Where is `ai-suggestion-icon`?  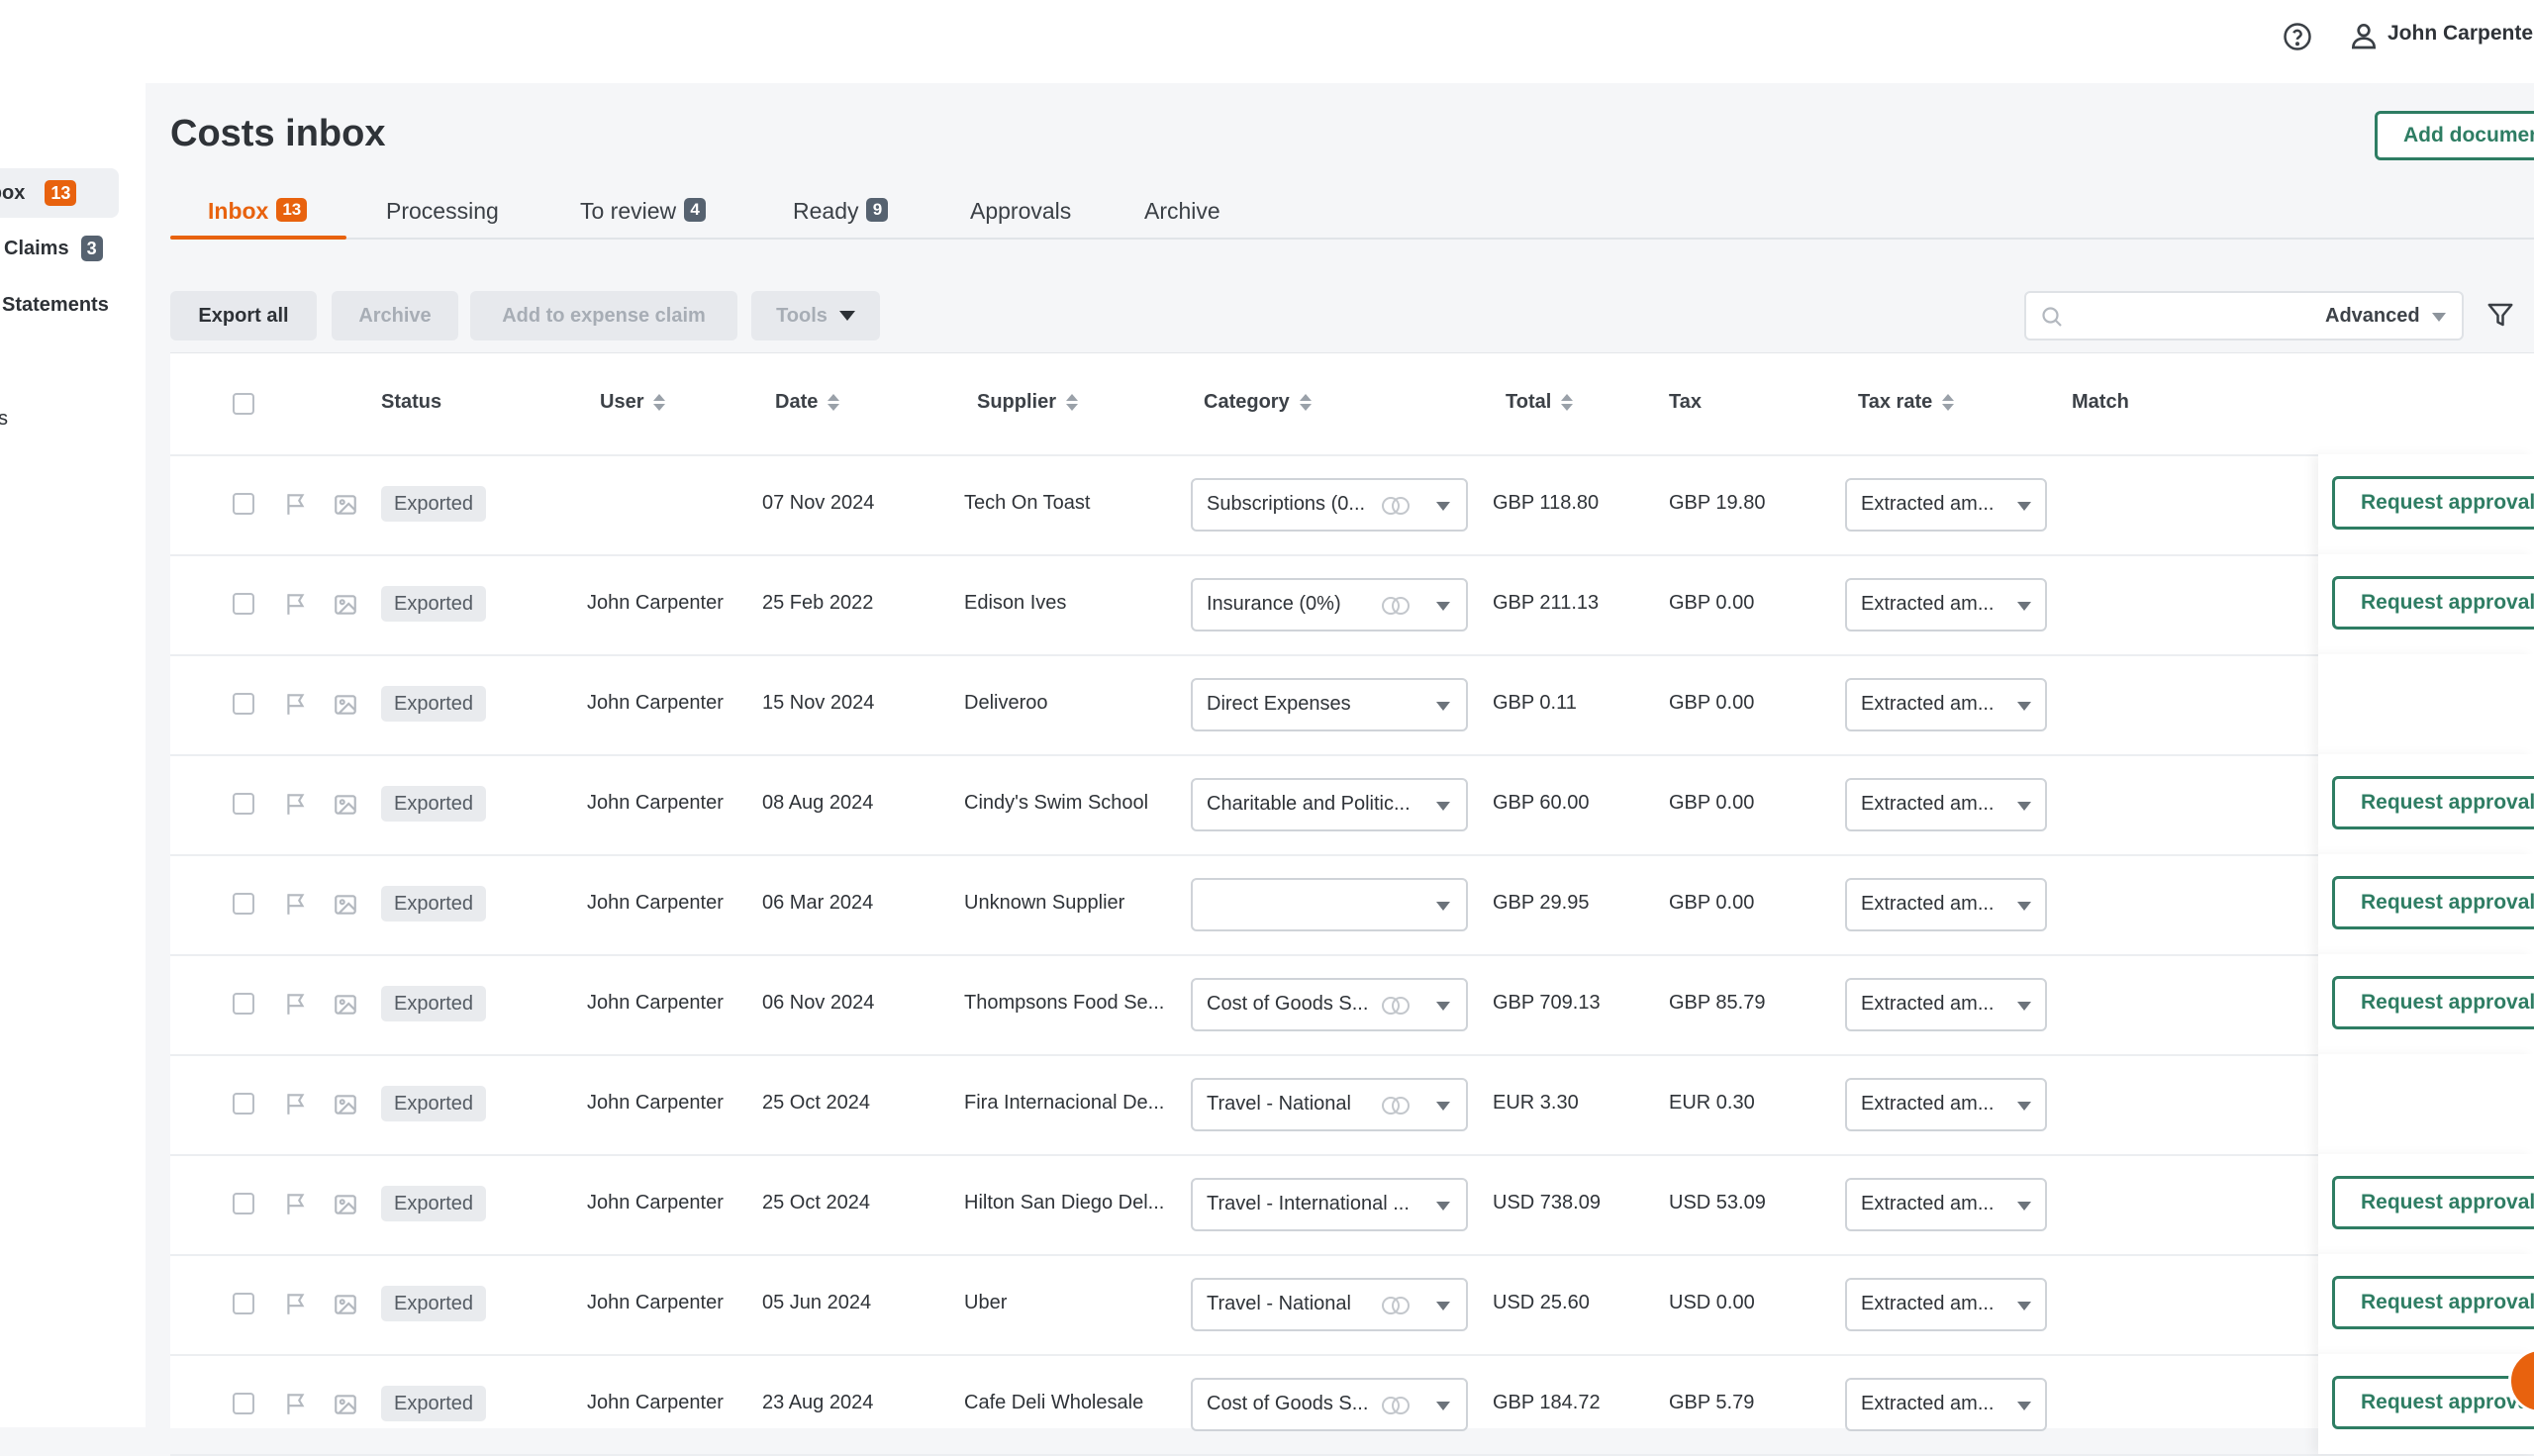 ai-suggestion-icon is located at coordinates (1396, 606).